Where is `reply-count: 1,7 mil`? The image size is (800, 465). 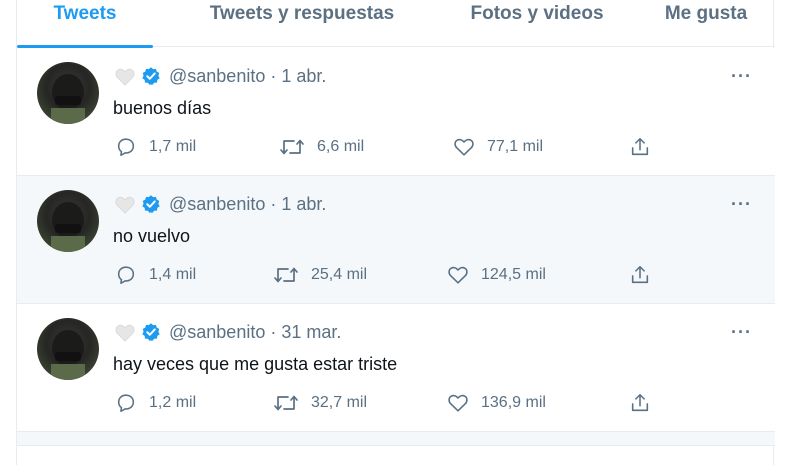 reply-count: 1,7 mil is located at coordinates (173, 146).